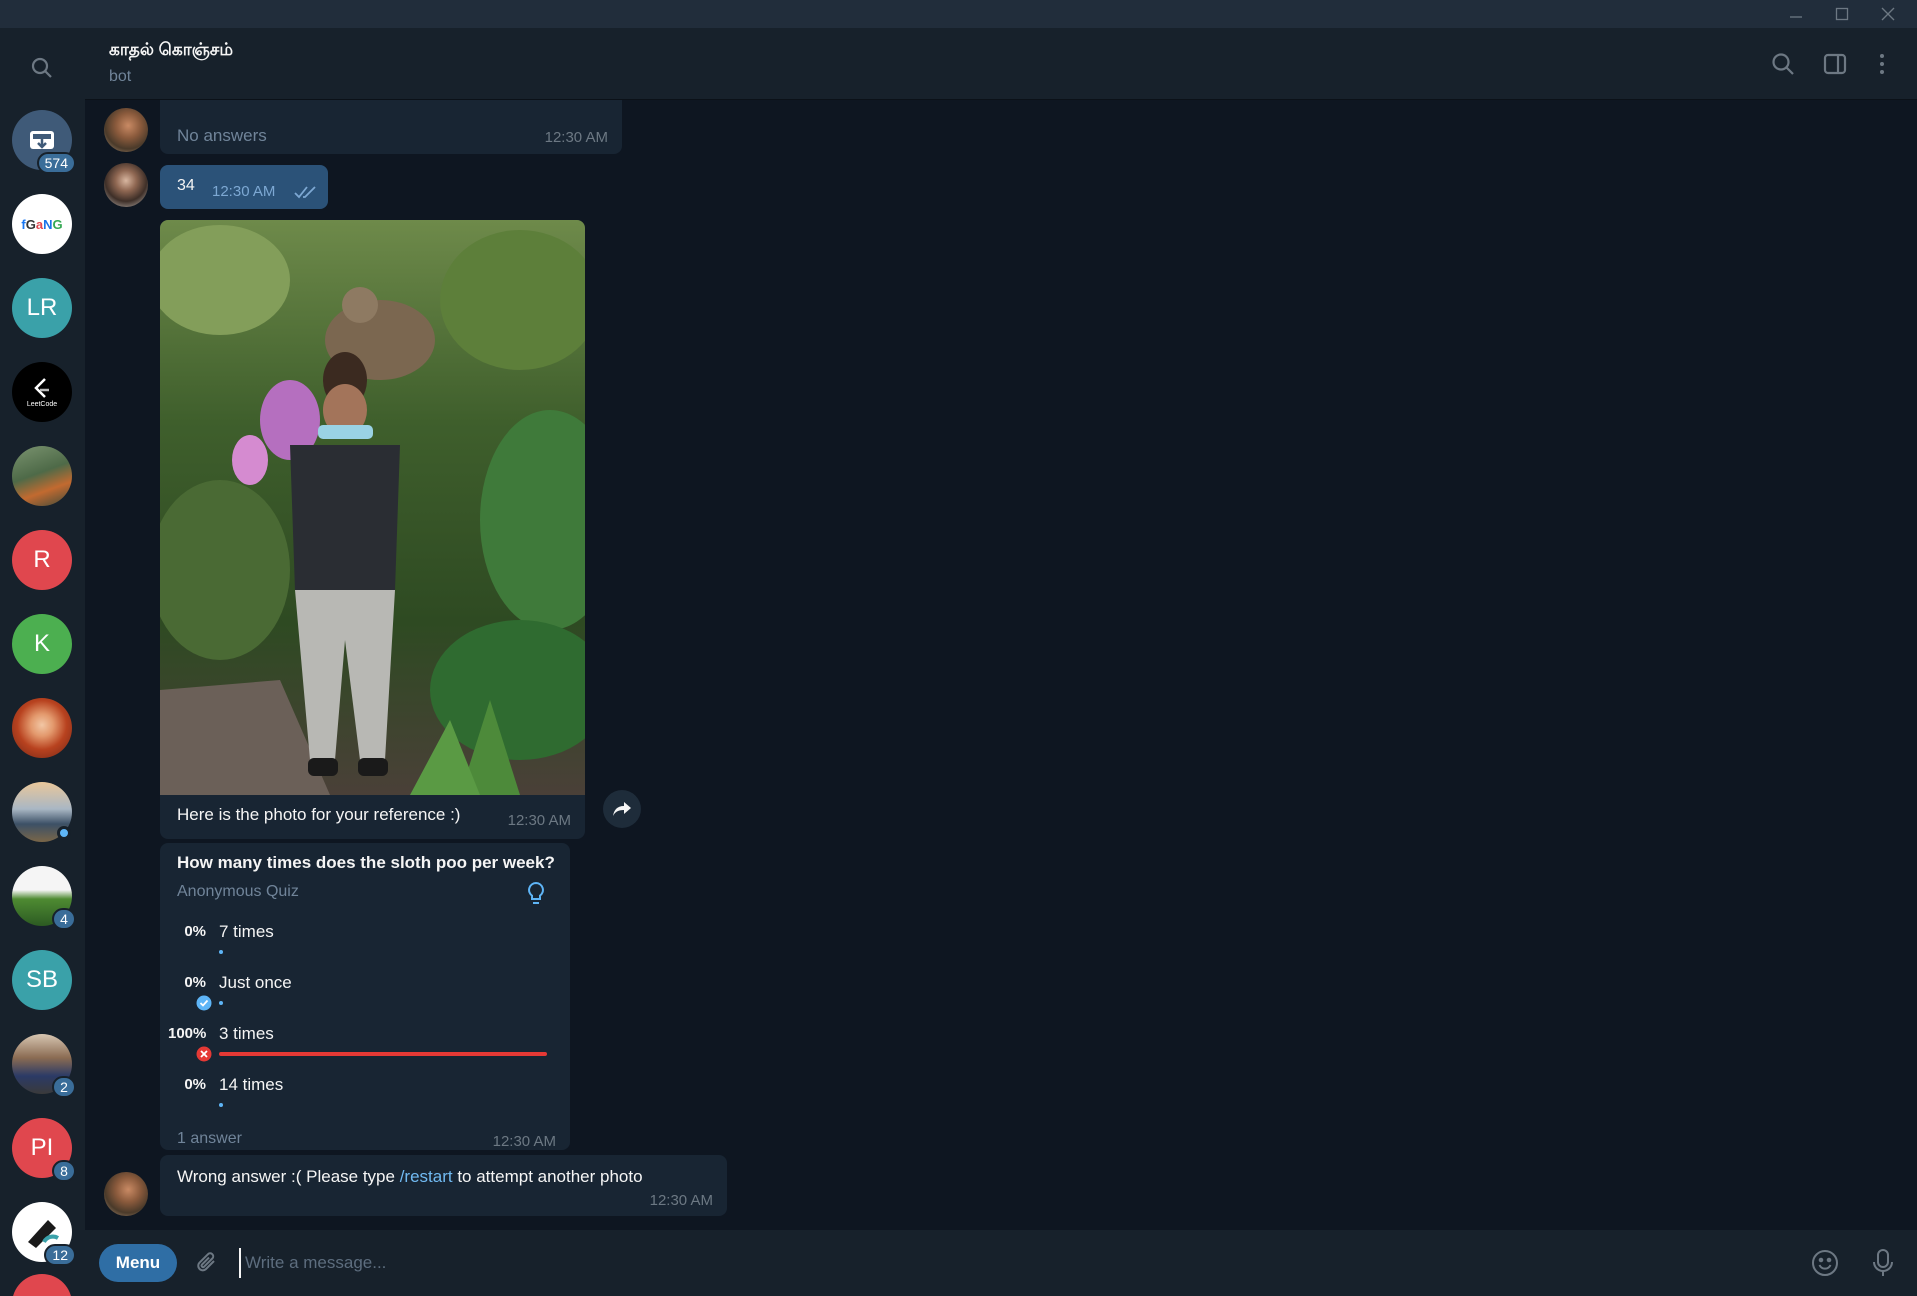  What do you see at coordinates (1796, 14) in the screenshot?
I see `minimize-icon` at bounding box center [1796, 14].